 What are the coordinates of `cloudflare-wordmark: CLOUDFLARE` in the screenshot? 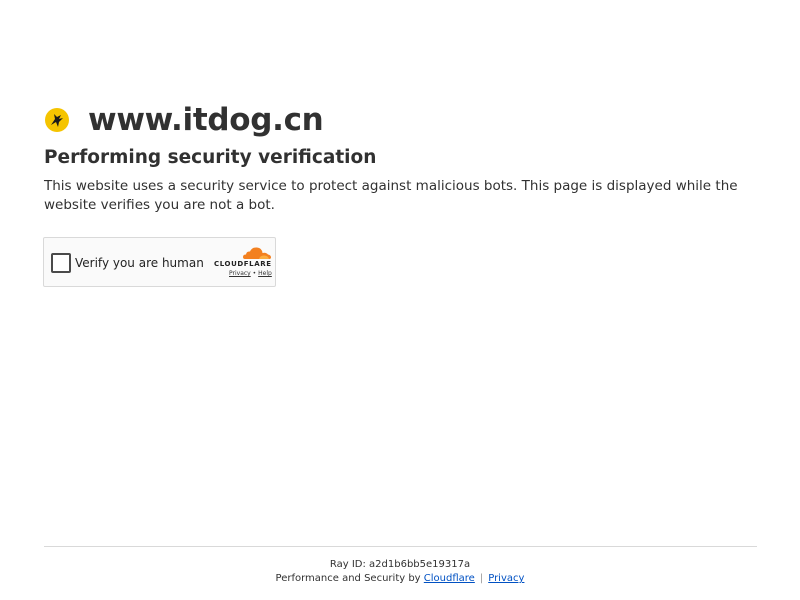 It's located at (243, 264).